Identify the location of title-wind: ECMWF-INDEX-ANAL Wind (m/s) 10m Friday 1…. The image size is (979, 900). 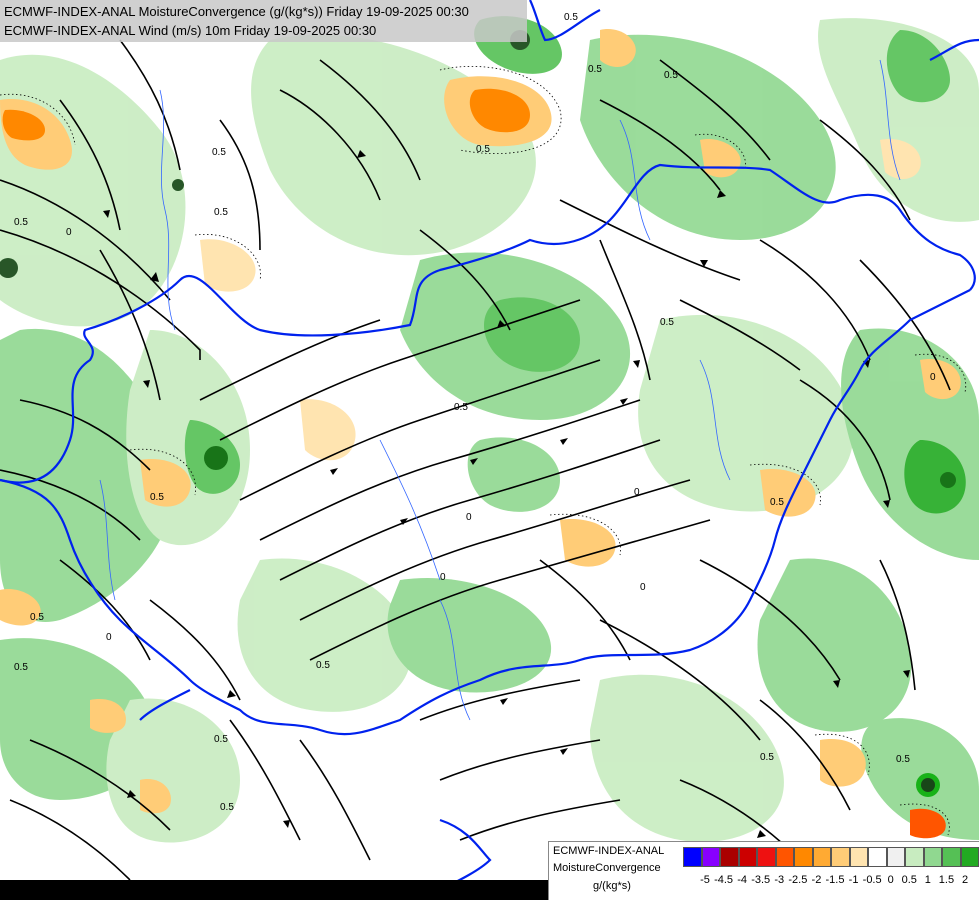
(190, 30).